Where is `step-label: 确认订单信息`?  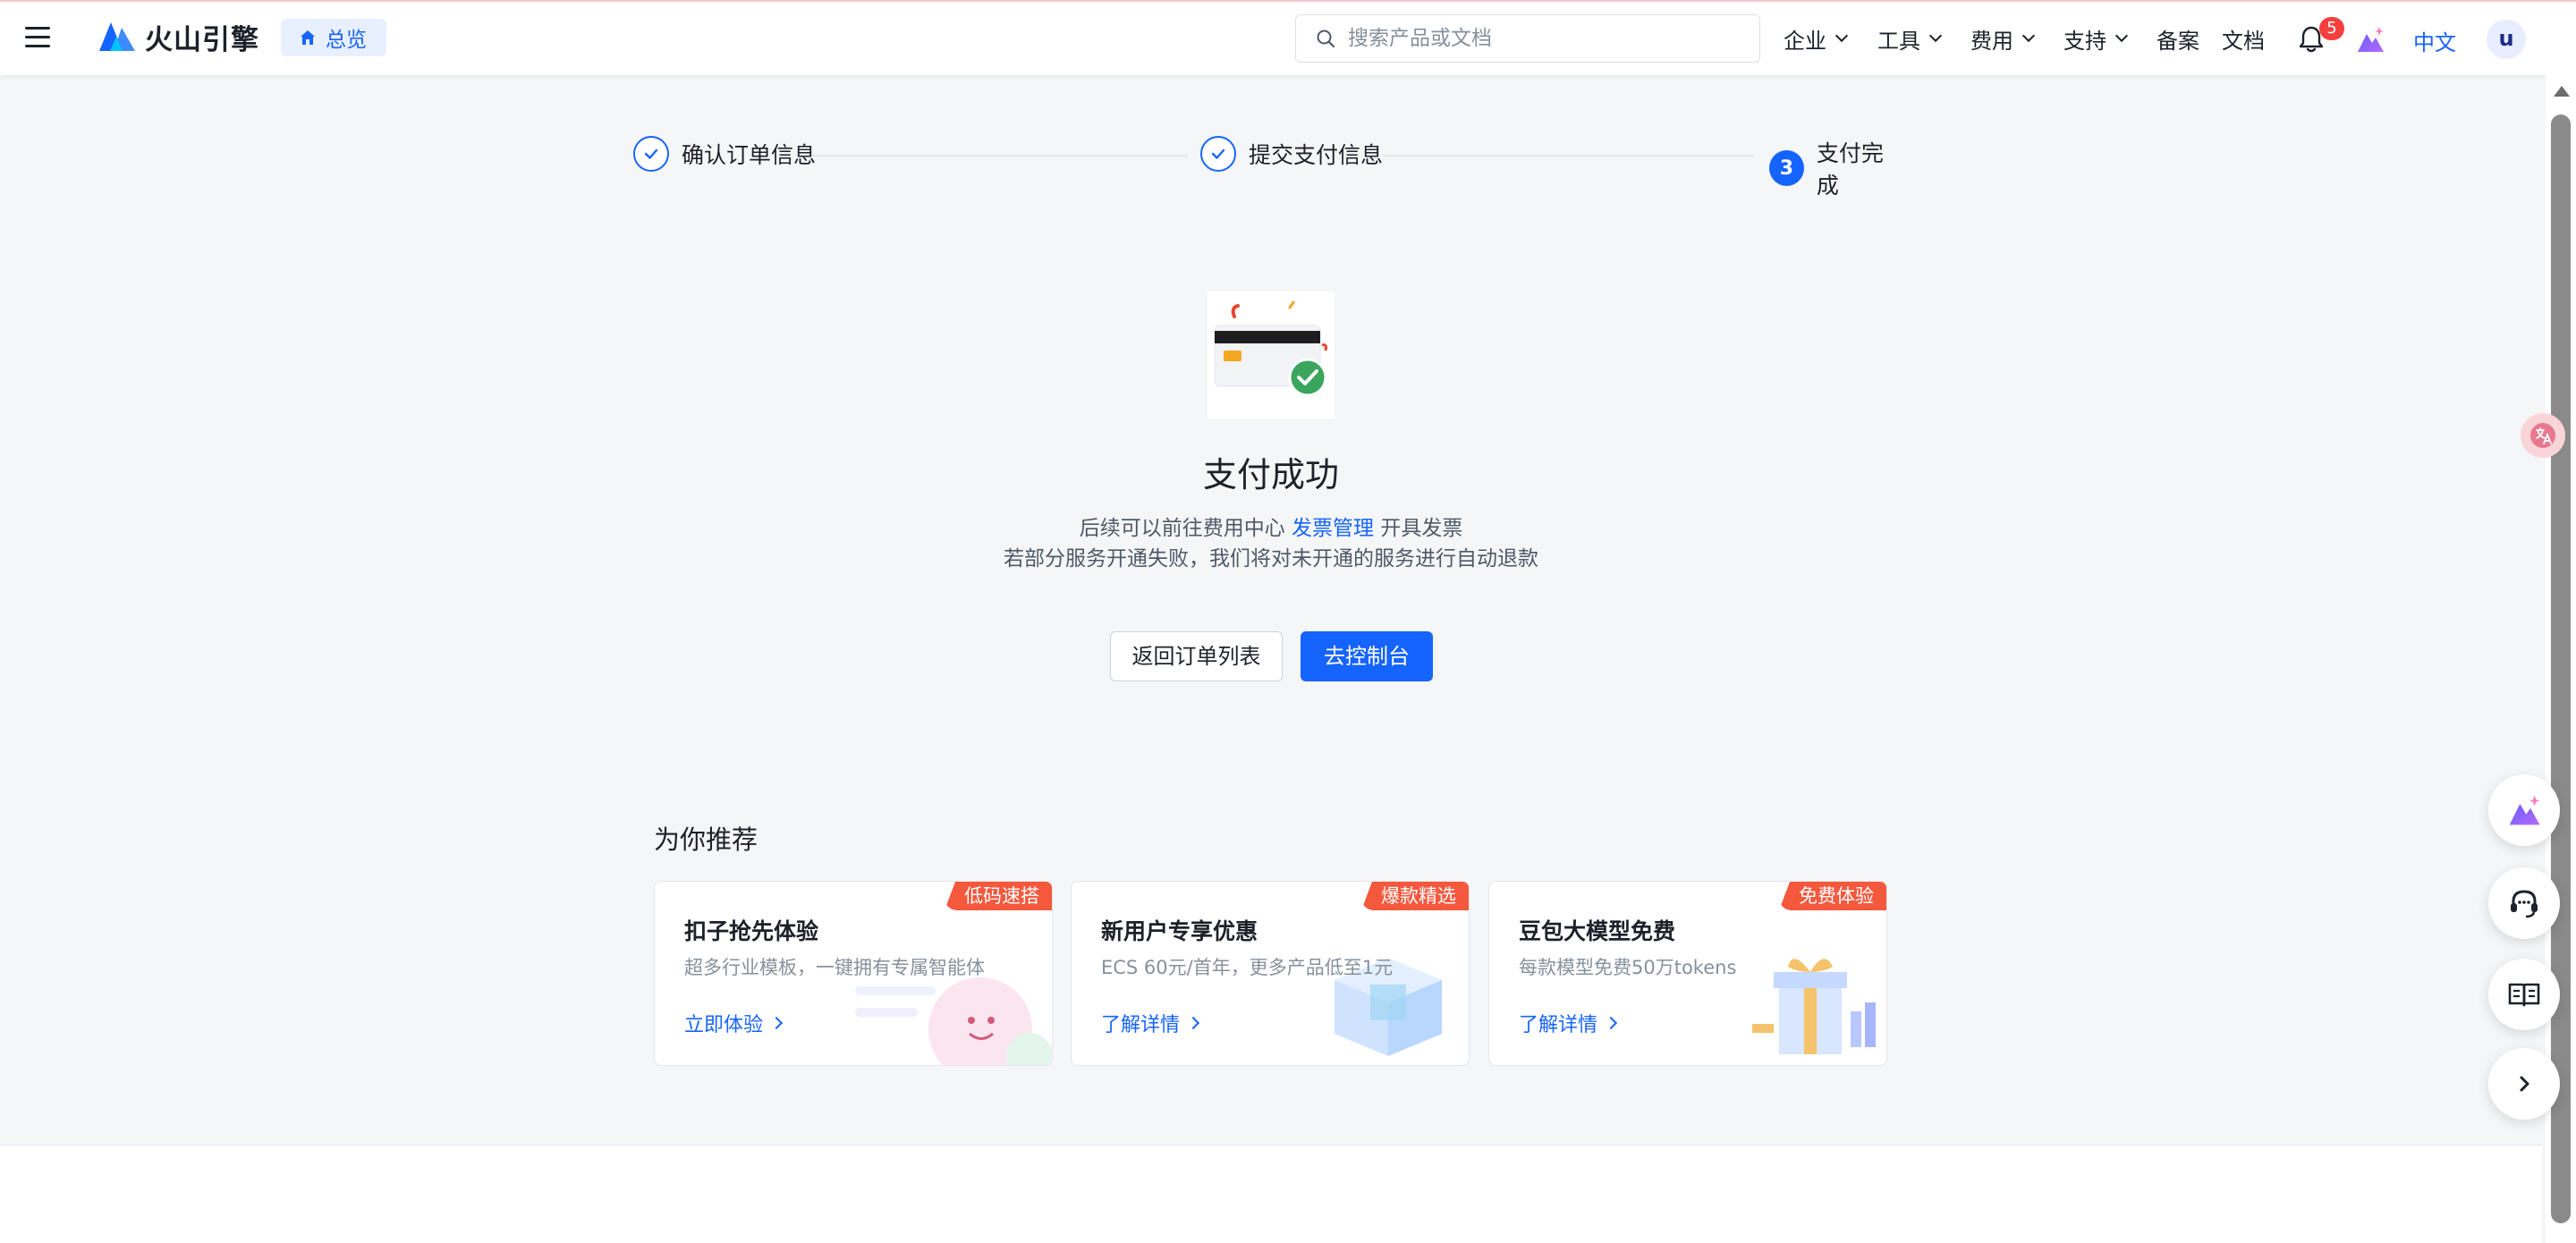
step-label: 确认订单信息 is located at coordinates (749, 155).